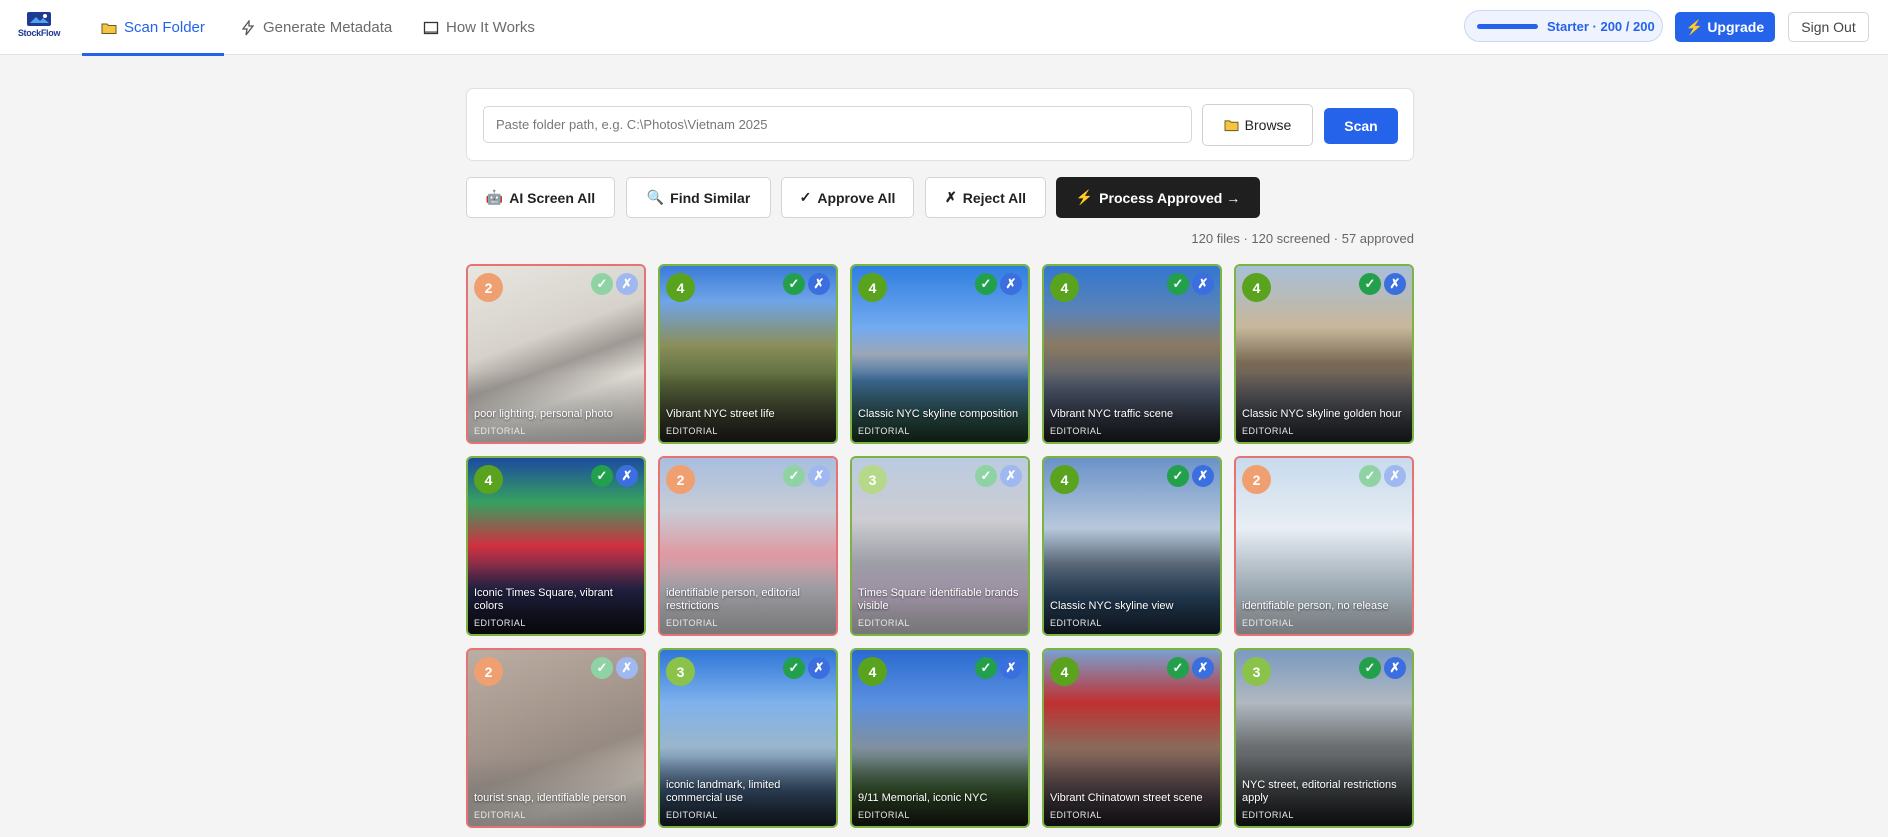  What do you see at coordinates (540, 197) in the screenshot?
I see `ai-screen-all-button: 🤖 AI Screen All` at bounding box center [540, 197].